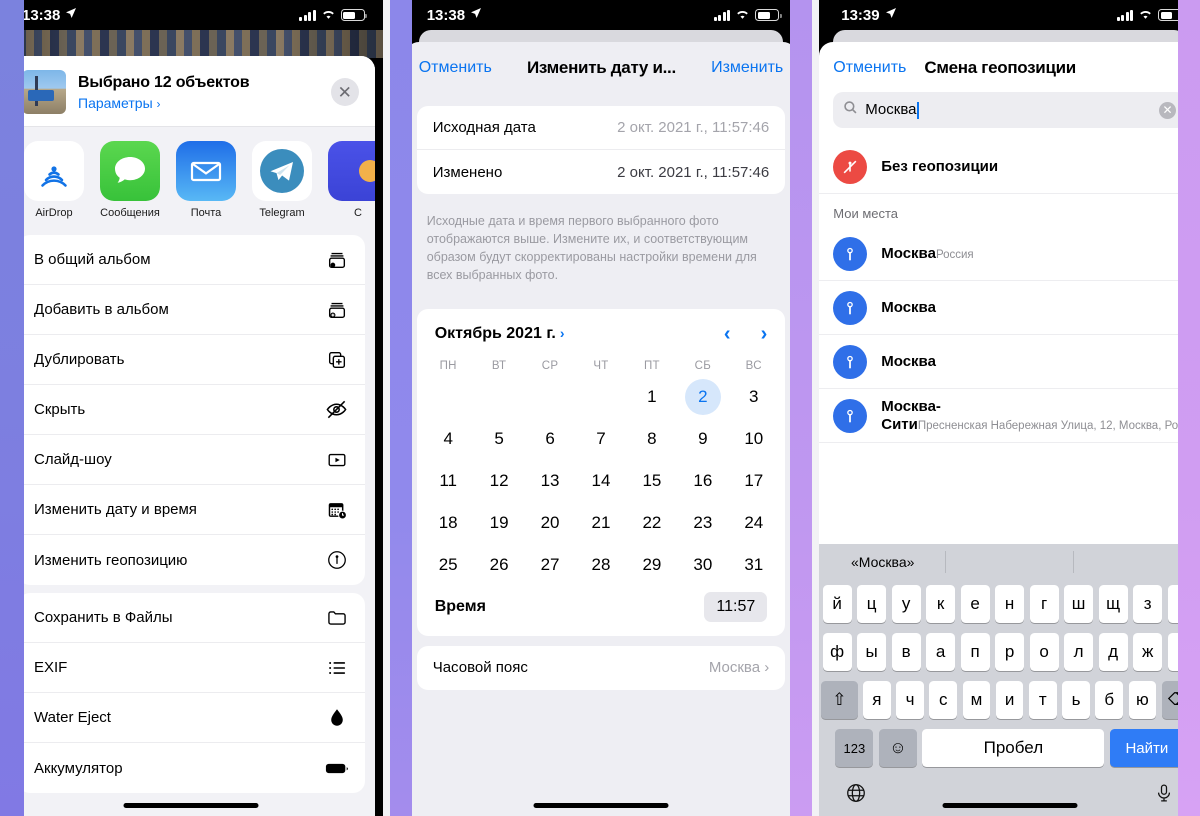 This screenshot has width=1200, height=816. What do you see at coordinates (753, 481) in the screenshot?
I see `calendar-day-cell: 17` at bounding box center [753, 481].